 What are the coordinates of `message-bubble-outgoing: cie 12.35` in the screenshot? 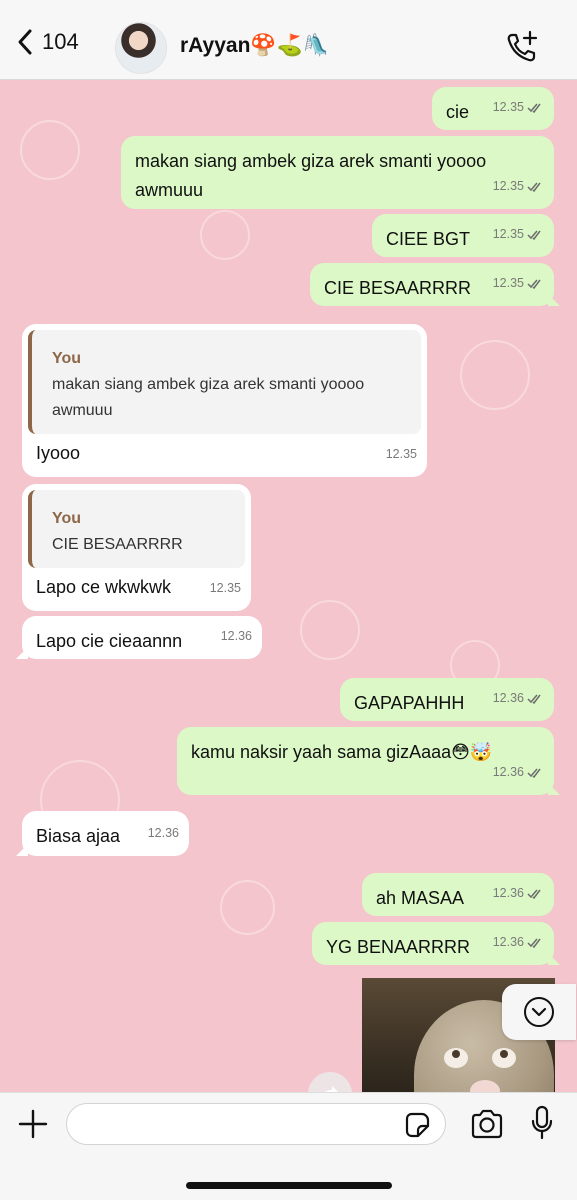 It's located at (493, 108).